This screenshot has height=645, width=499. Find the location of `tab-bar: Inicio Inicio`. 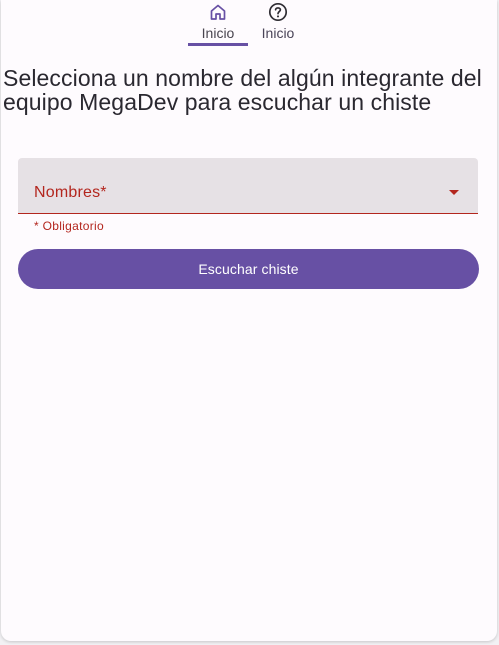

tab-bar: Inicio Inicio is located at coordinates (249, 23).